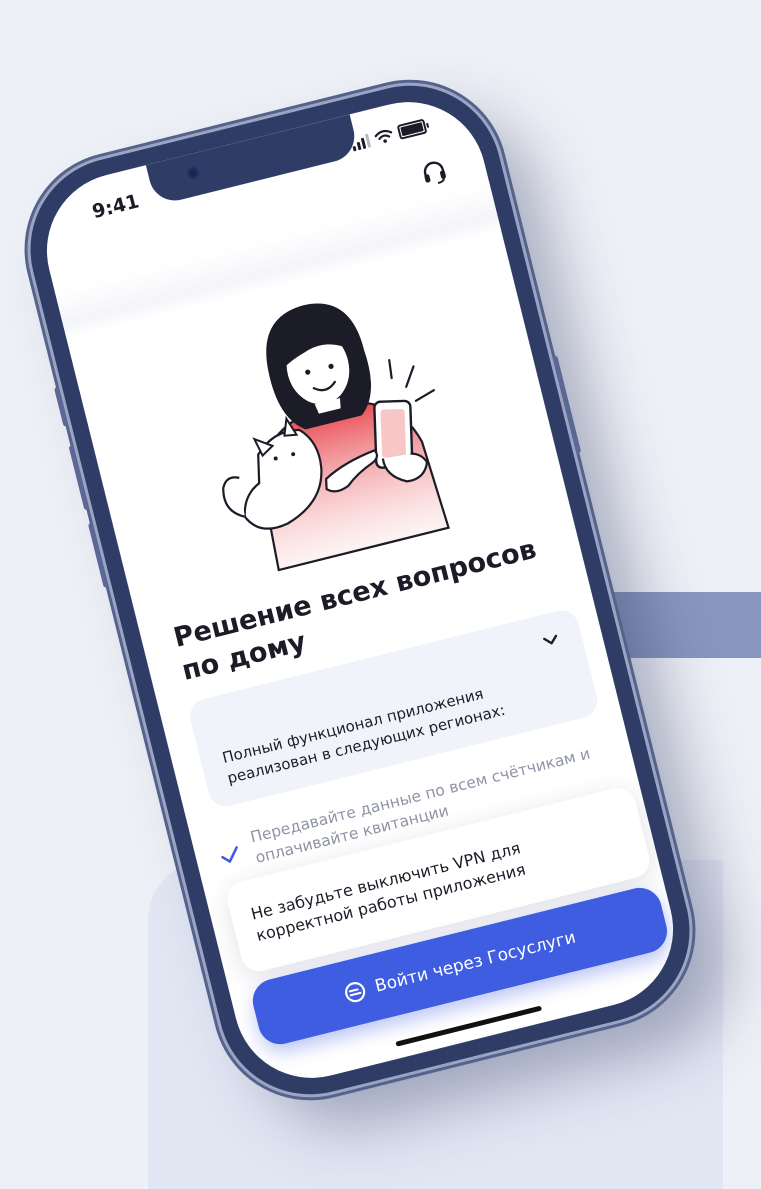 Image resolution: width=761 pixels, height=1189 pixels. Describe the element at coordinates (229, 854) in the screenshot. I see `check-icon` at that location.